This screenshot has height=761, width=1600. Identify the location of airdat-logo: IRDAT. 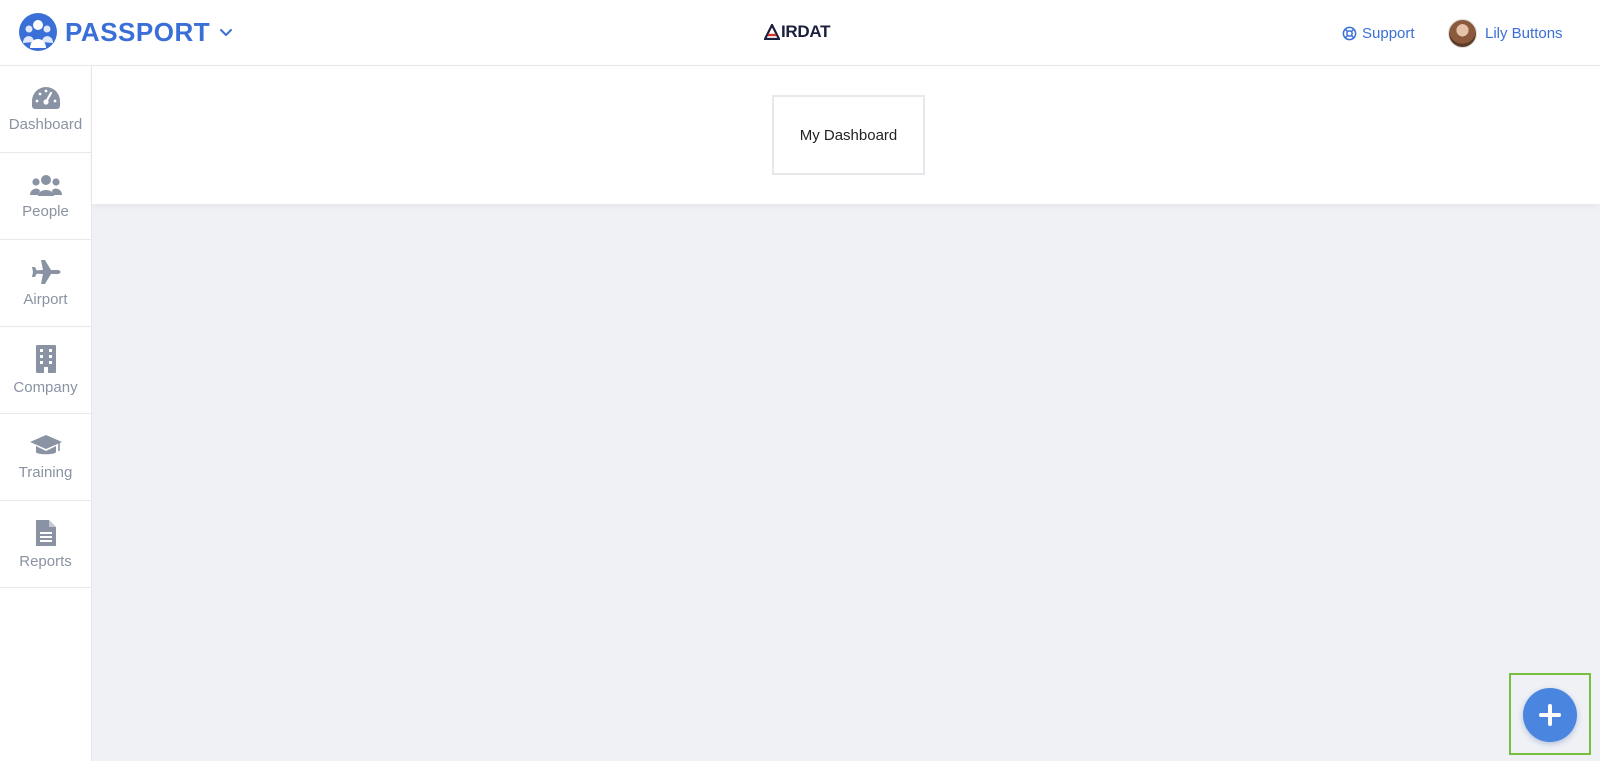
(797, 32).